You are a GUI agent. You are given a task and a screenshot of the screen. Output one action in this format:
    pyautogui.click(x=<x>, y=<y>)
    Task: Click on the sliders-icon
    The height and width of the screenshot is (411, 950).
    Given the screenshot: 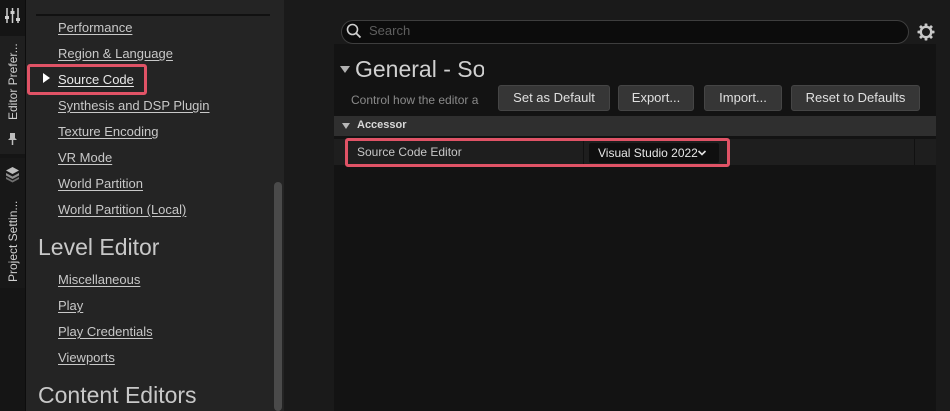 What is the action you would take?
    pyautogui.click(x=12, y=15)
    